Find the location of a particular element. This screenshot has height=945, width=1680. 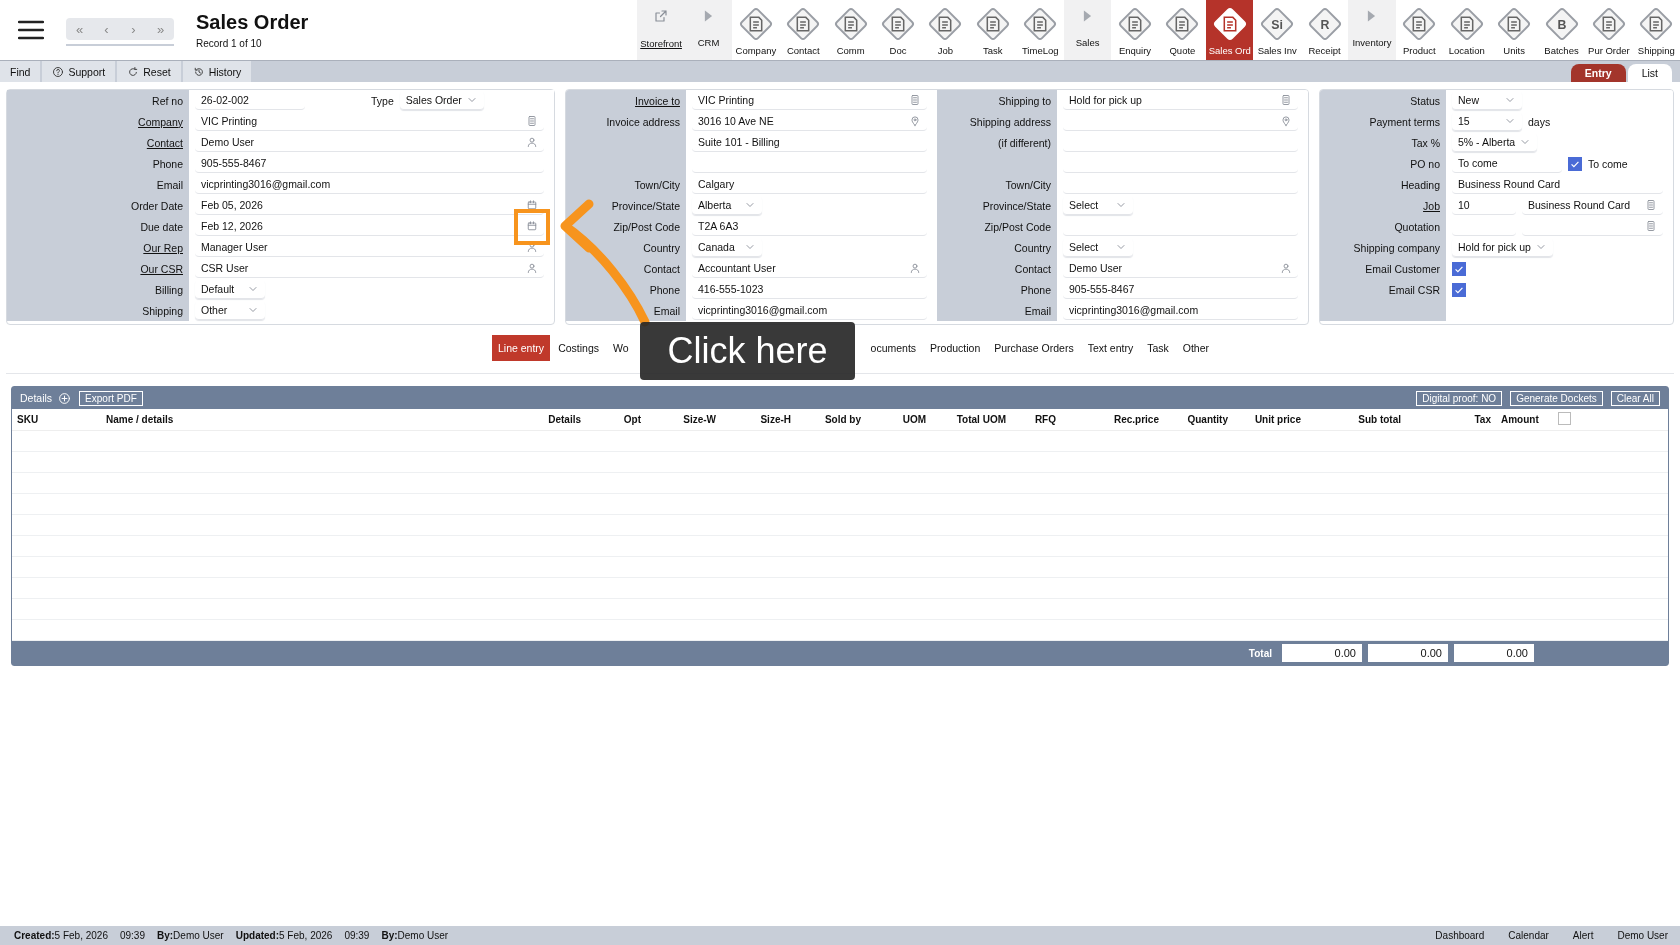

menu-button: Find is located at coordinates (20, 71).